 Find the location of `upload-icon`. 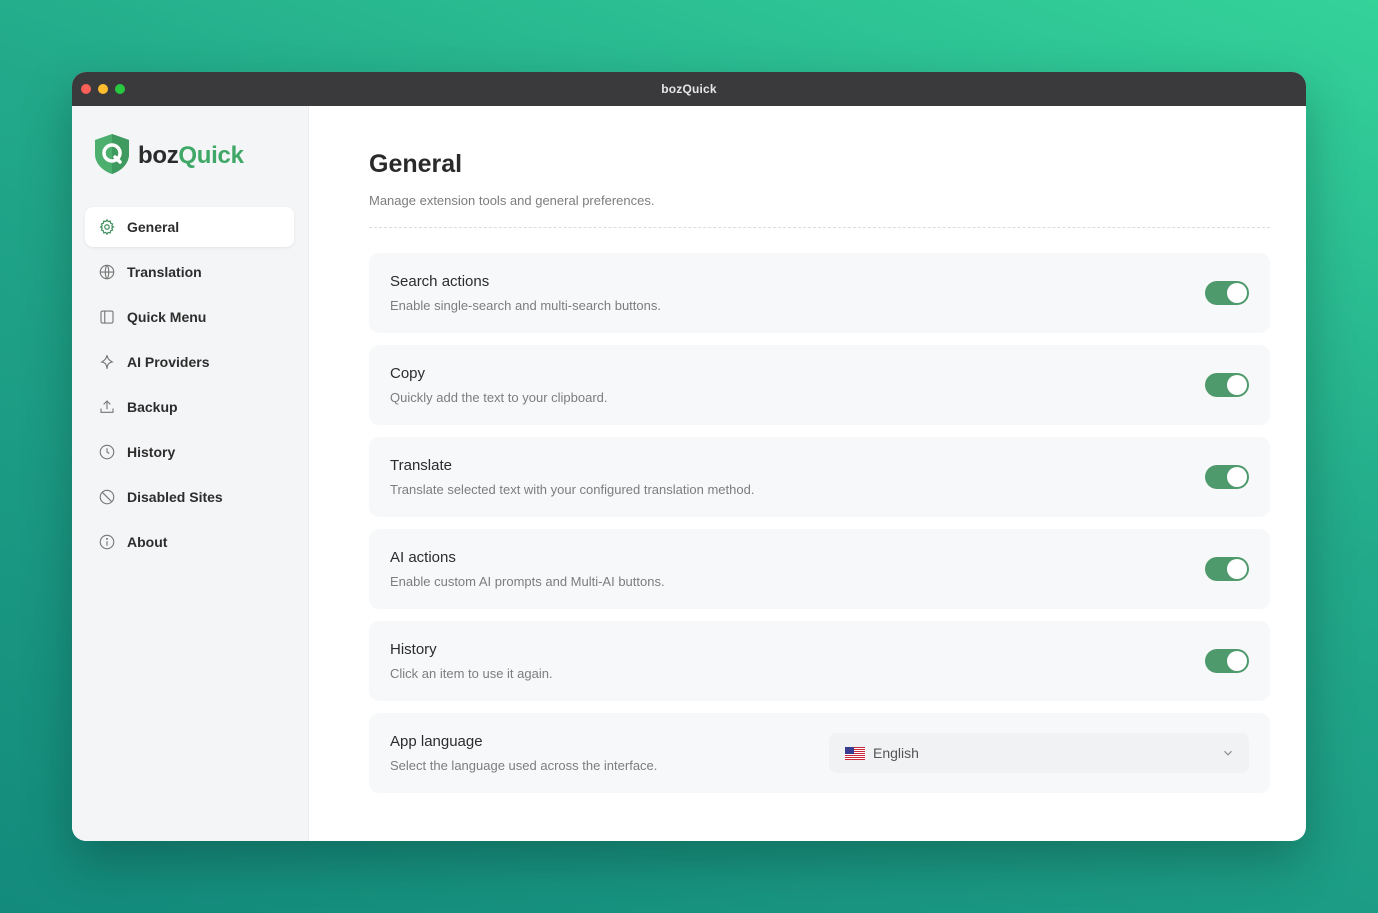

upload-icon is located at coordinates (107, 407).